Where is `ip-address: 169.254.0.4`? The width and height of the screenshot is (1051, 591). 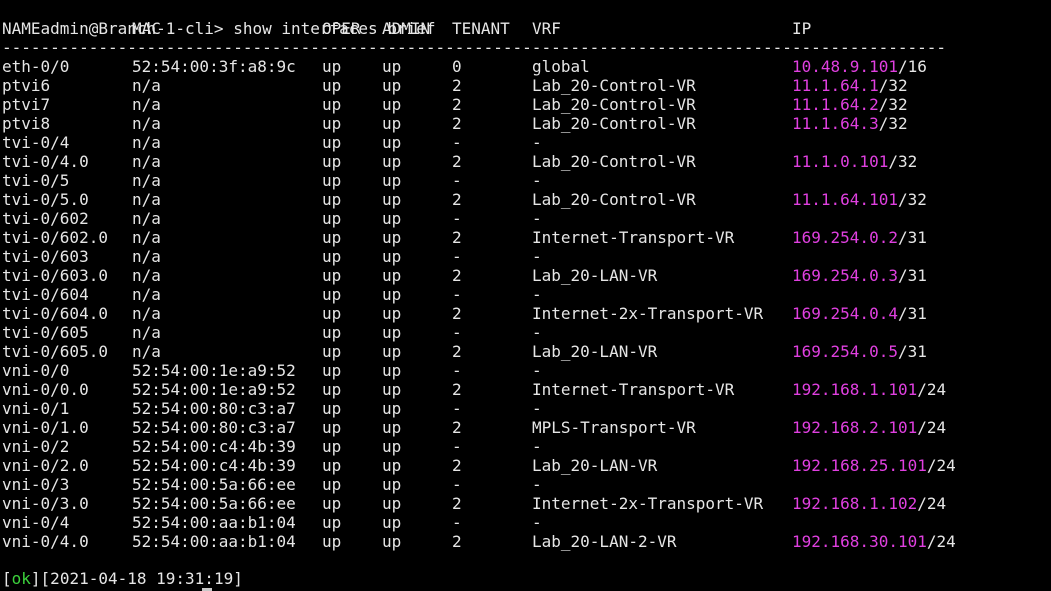
ip-address: 169.254.0.4 is located at coordinates (845, 313).